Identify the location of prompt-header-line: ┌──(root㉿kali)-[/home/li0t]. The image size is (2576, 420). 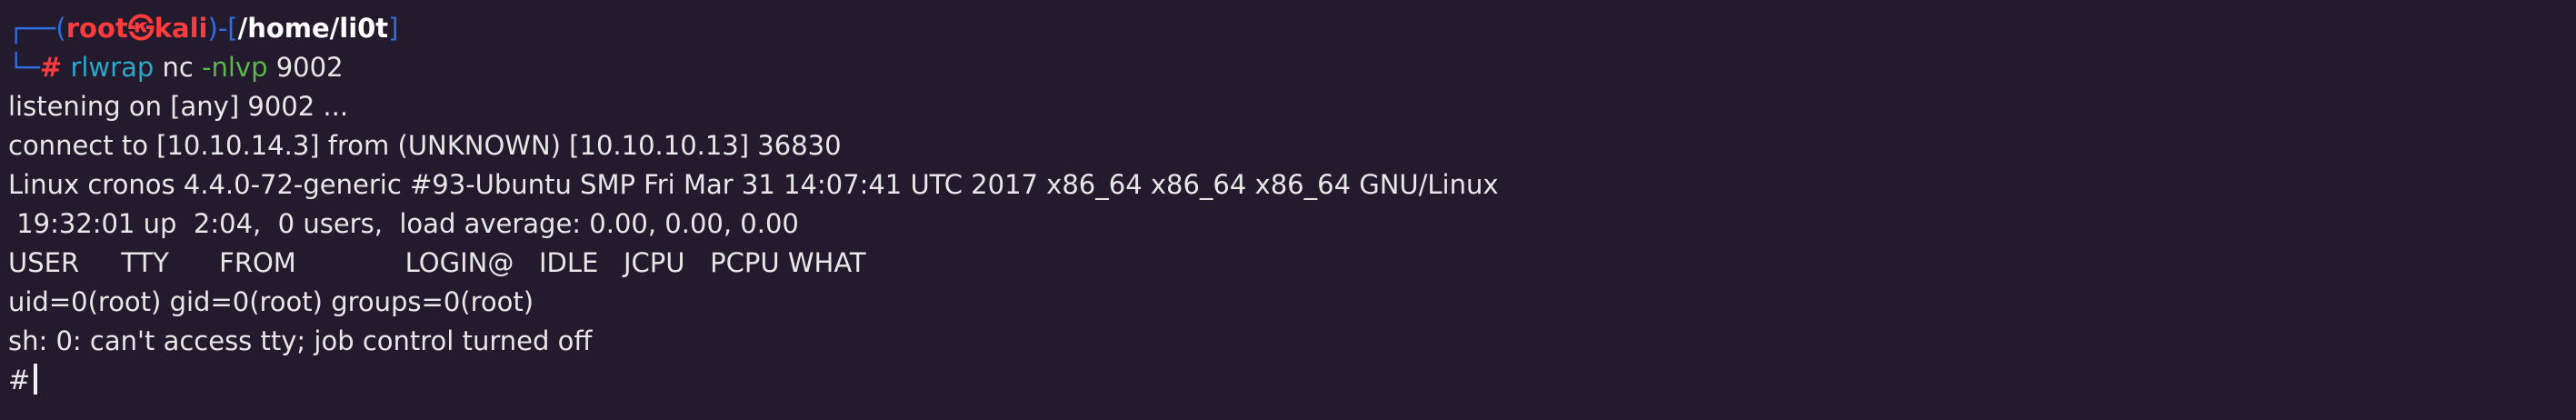
(203, 28).